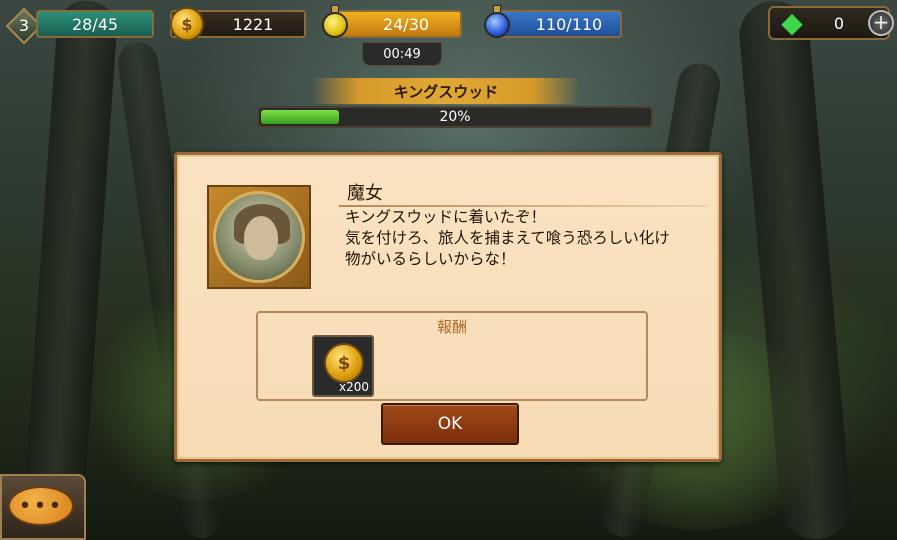  What do you see at coordinates (569, 24) in the screenshot?
I see `mana-value: 110/110` at bounding box center [569, 24].